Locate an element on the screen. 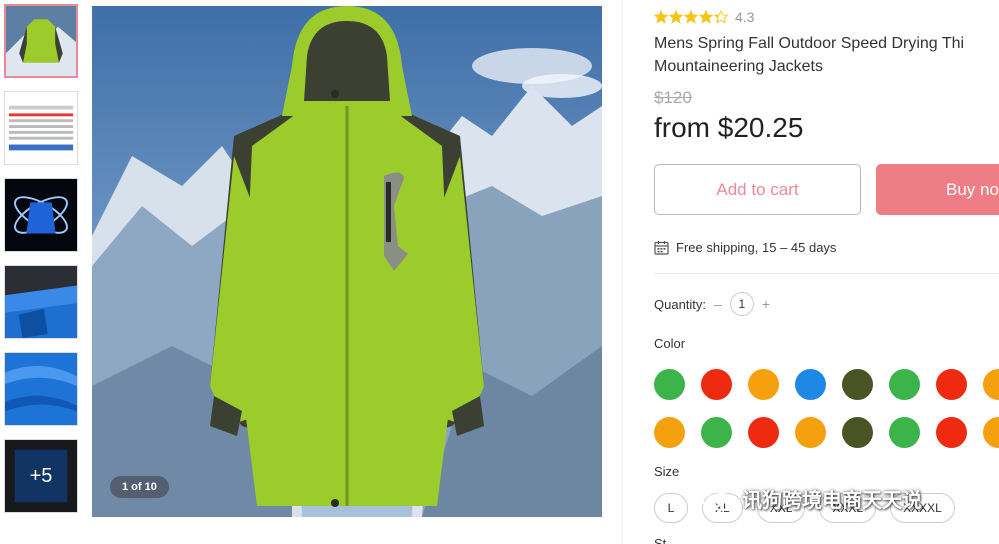 This screenshot has height=544, width=999. watermark: 讯狗跨境电商天天说 is located at coordinates (811, 498).